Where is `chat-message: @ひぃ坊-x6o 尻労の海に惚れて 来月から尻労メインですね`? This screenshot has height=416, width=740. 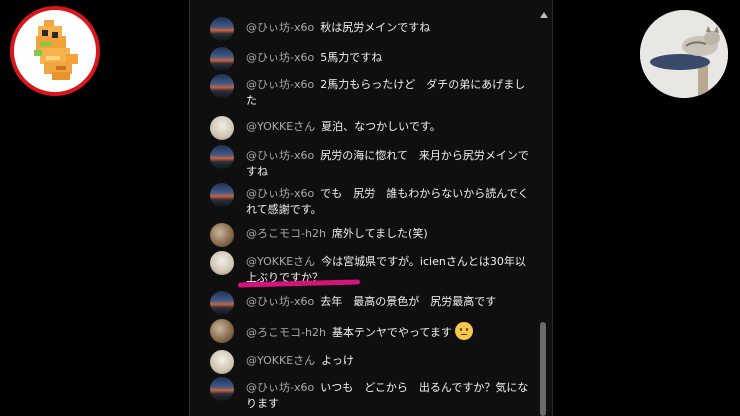 chat-message: @ひぃ坊-x6o 尻労の海に惚れて 来月から尻労メインですね is located at coordinates (371, 162).